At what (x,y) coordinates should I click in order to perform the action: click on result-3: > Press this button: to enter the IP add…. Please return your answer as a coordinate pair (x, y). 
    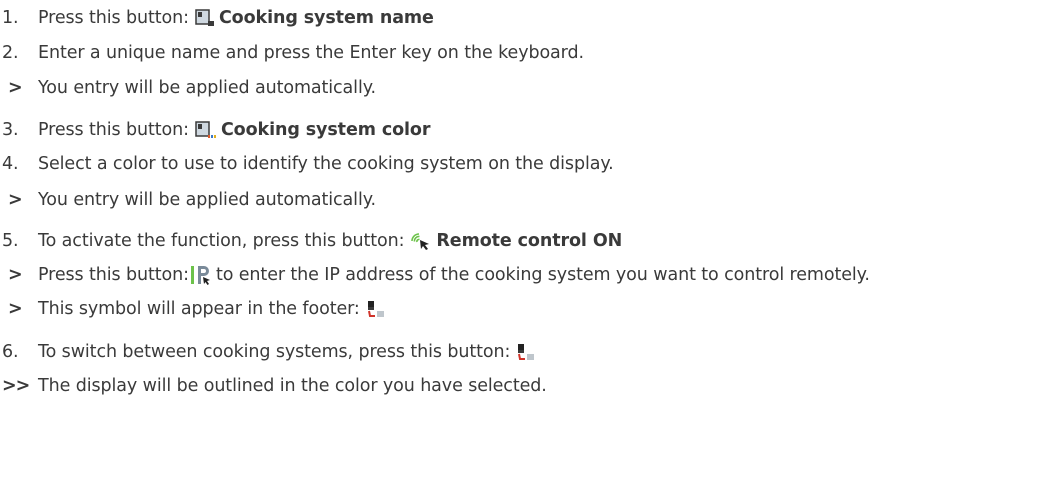
    Looking at the image, I should click on (435, 275).